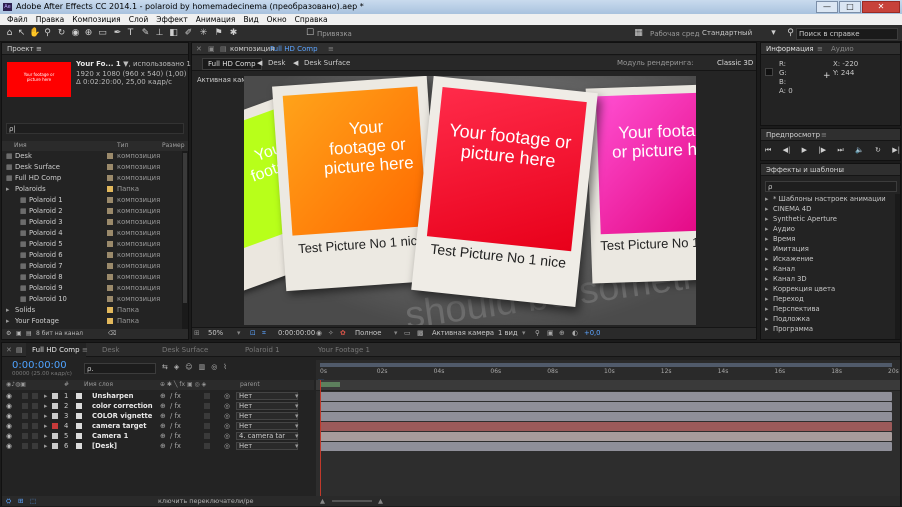 The width and height of the screenshot is (902, 507). I want to click on folder-expand-icon: ▸, so click(7, 310).